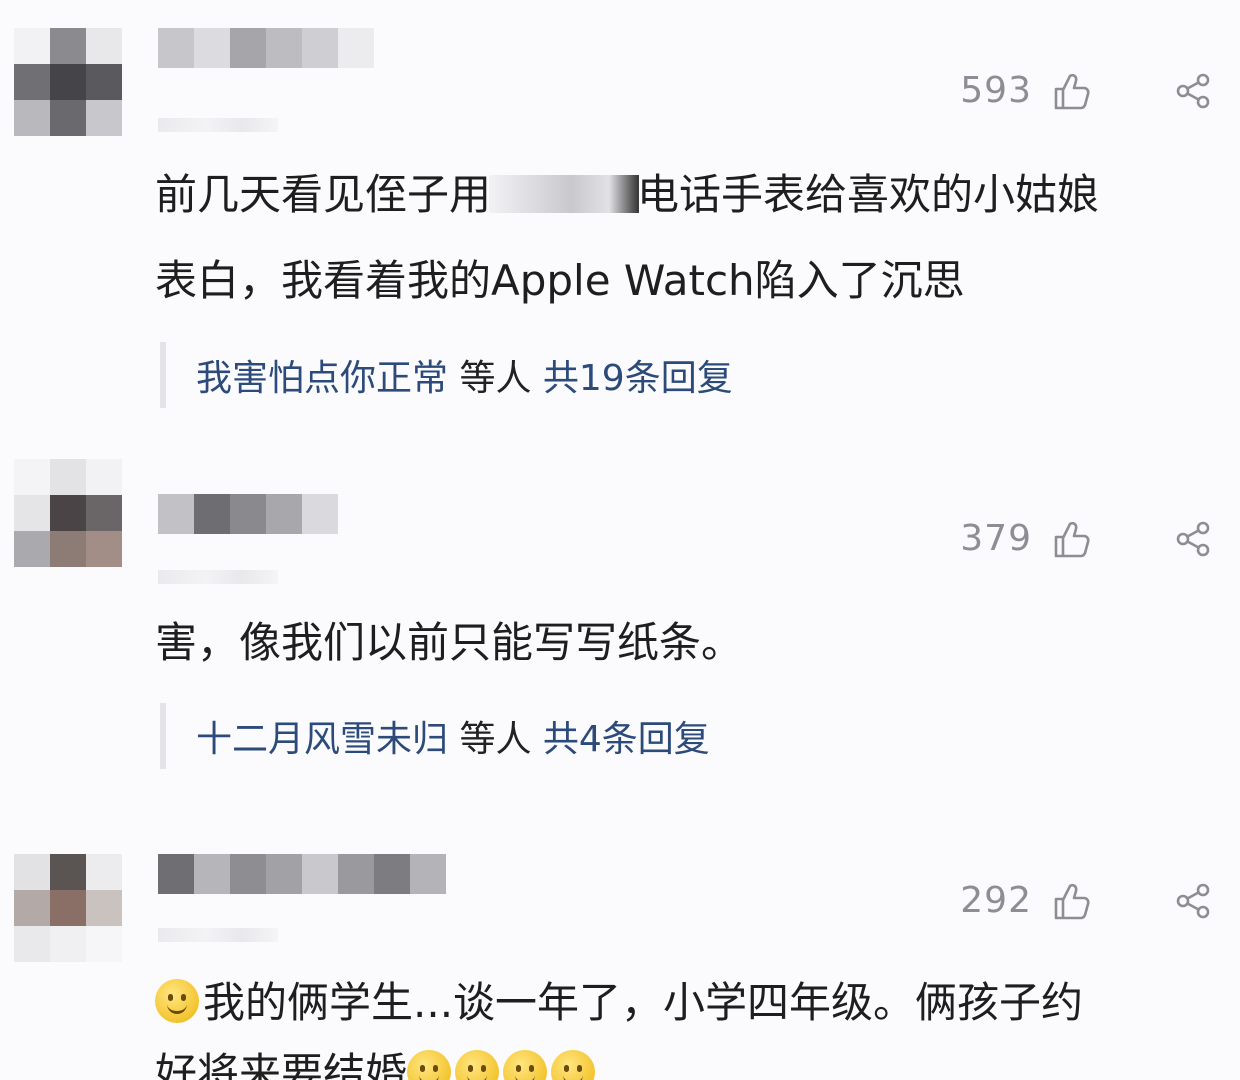  What do you see at coordinates (177, 1001) in the screenshot?
I see `smile-emoji-icon` at bounding box center [177, 1001].